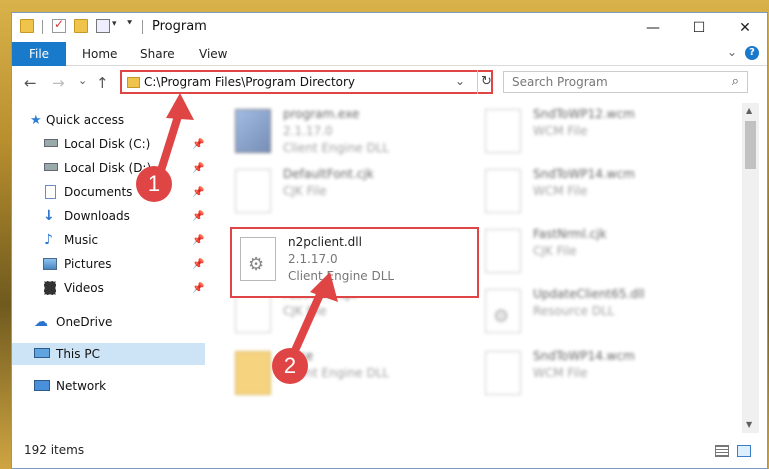  Describe the element at coordinates (88, 264) in the screenshot. I see `sidebar-item-label: Pictures` at that location.